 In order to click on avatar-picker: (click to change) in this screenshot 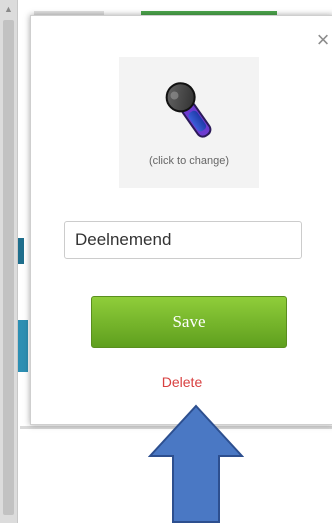, I will do `click(189, 122)`.